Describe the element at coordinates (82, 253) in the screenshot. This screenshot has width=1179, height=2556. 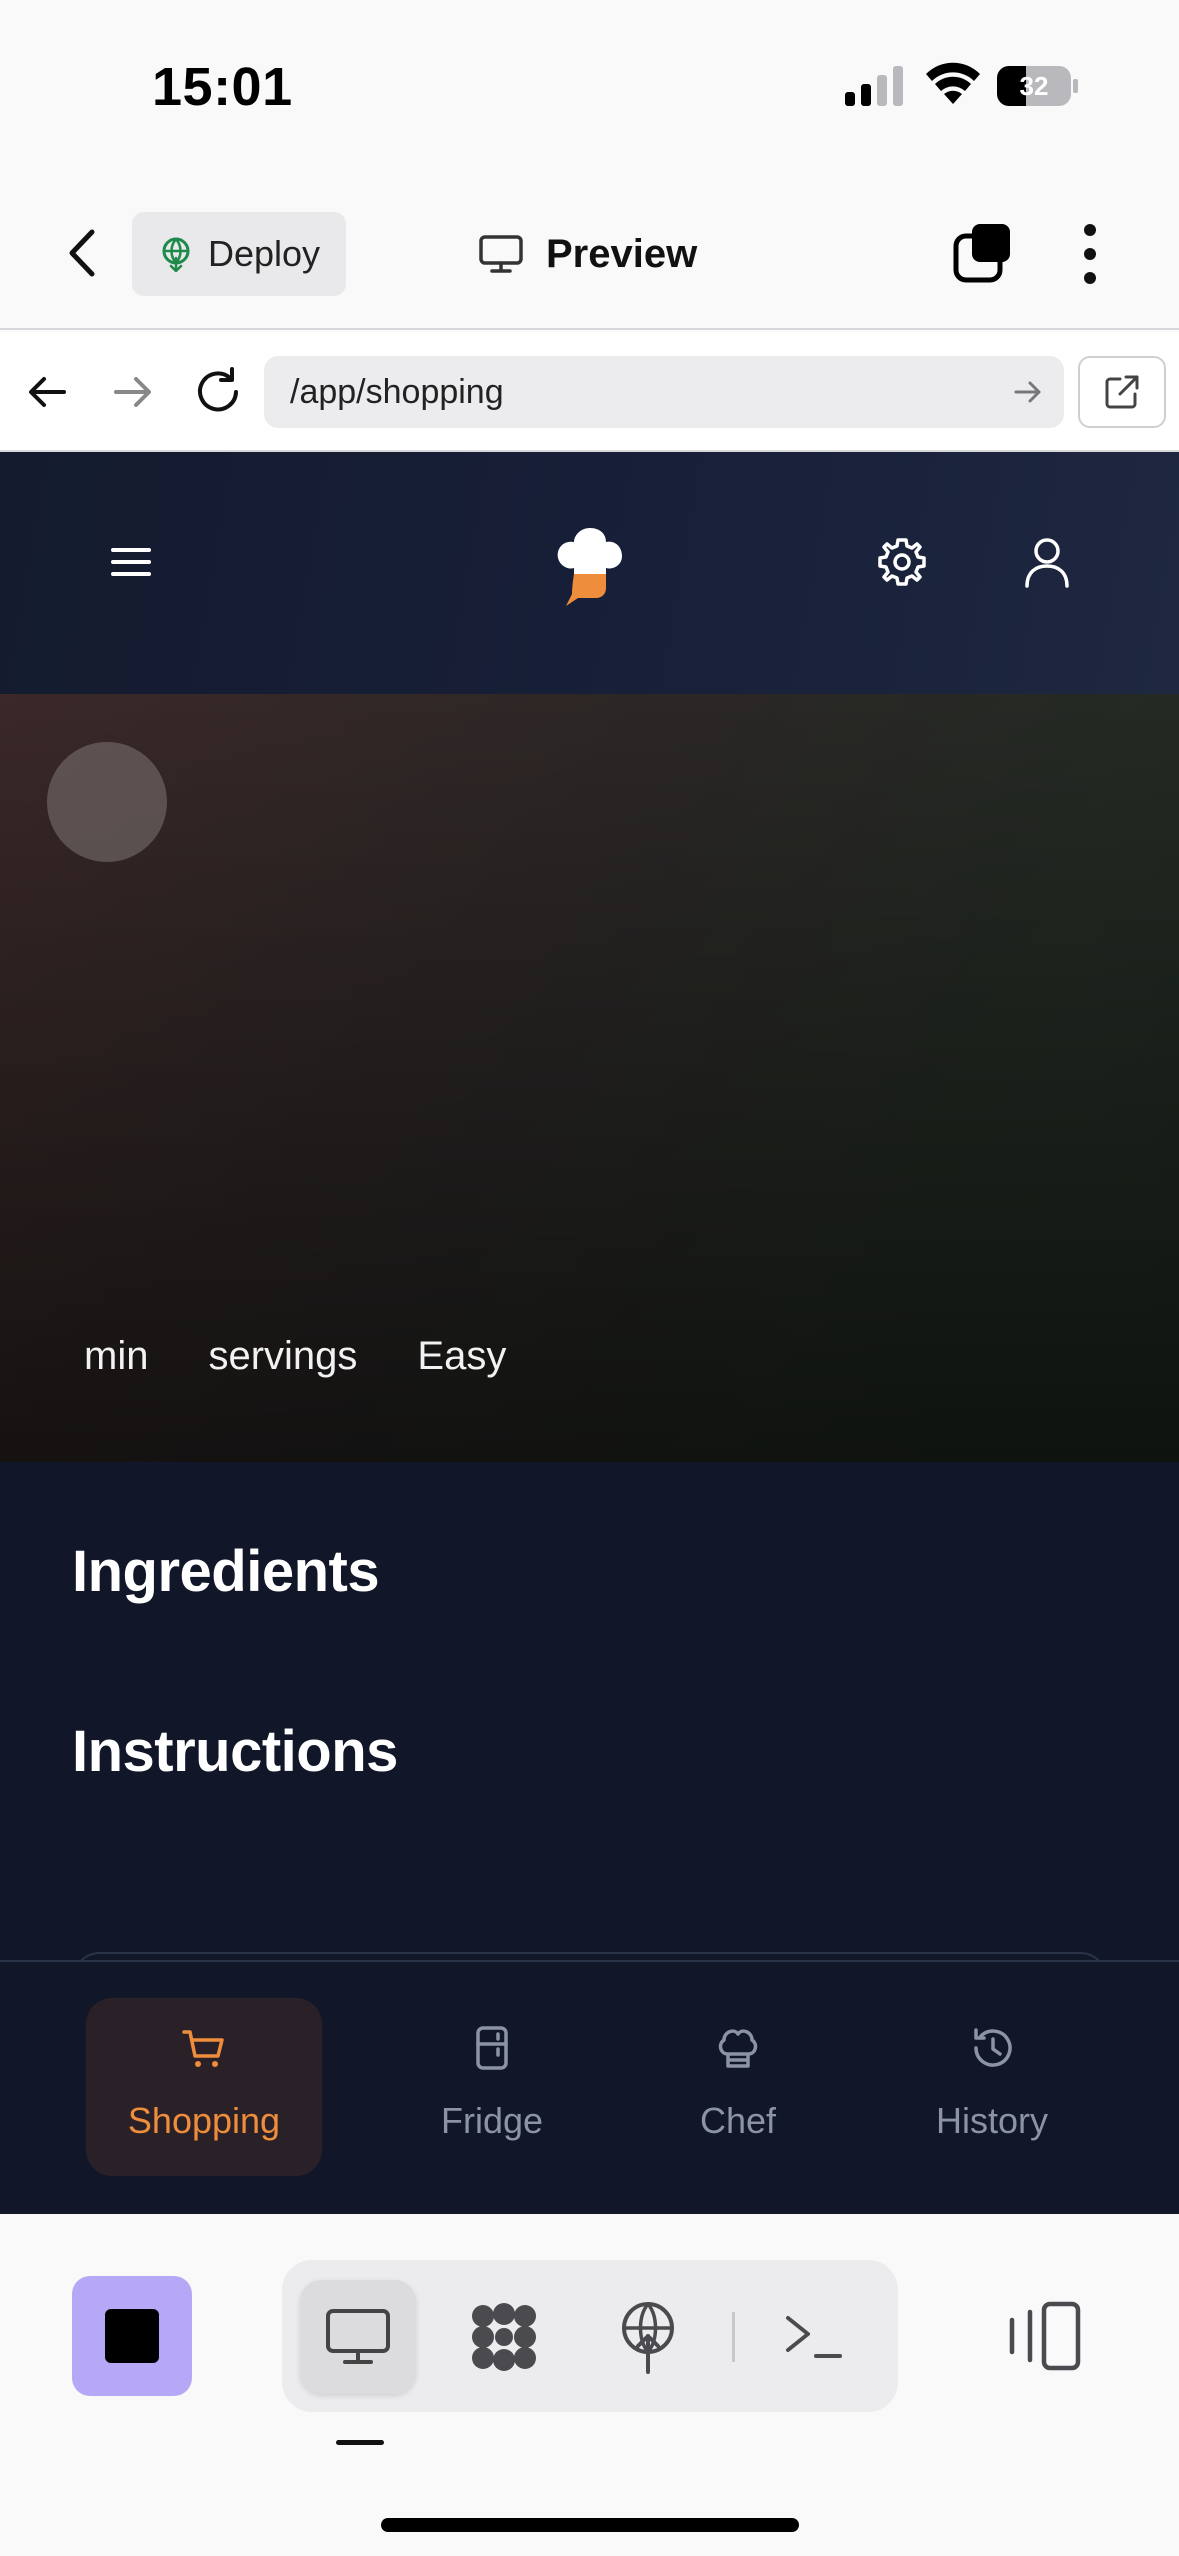
I see `back-chevron-icon` at that location.